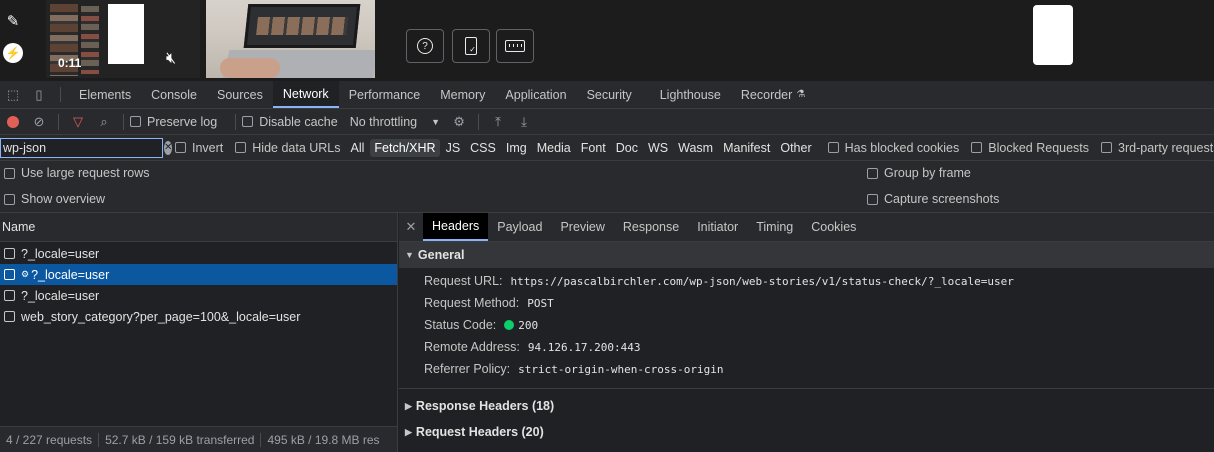  What do you see at coordinates (528, 325) in the screenshot?
I see `status-code-value: 200` at bounding box center [528, 325].